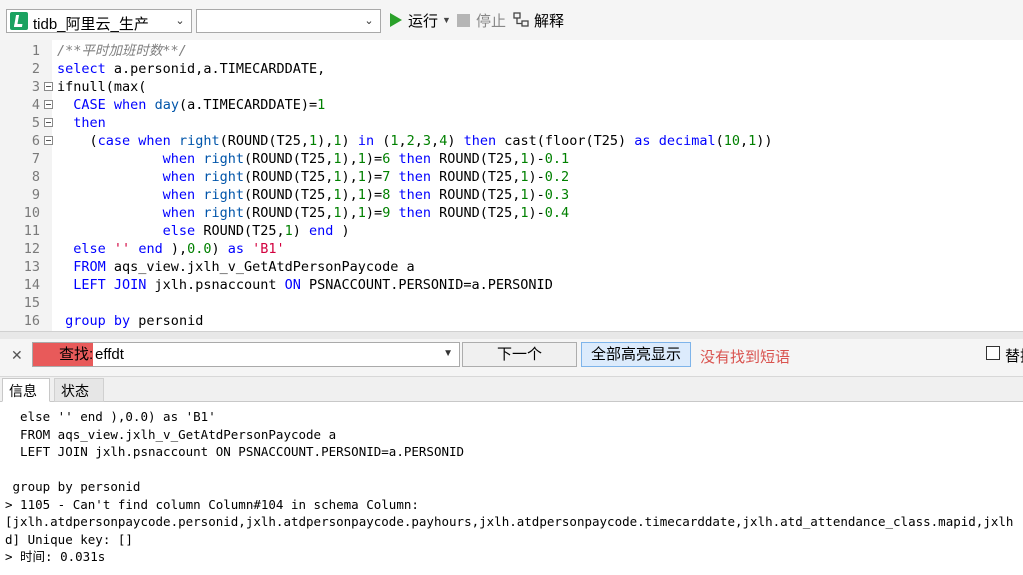  I want to click on code-token: right, so click(223, 213).